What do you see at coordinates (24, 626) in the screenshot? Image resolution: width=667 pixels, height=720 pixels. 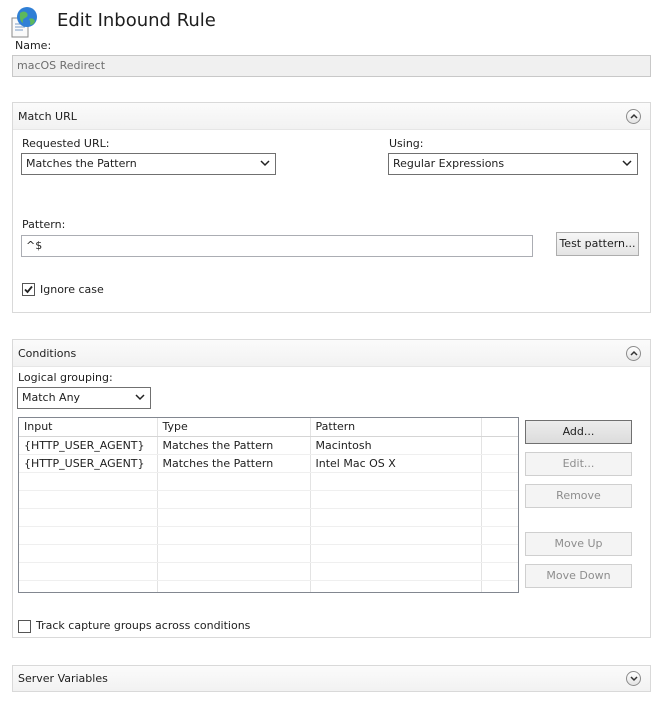 I see `track-capture-checkbox` at bounding box center [24, 626].